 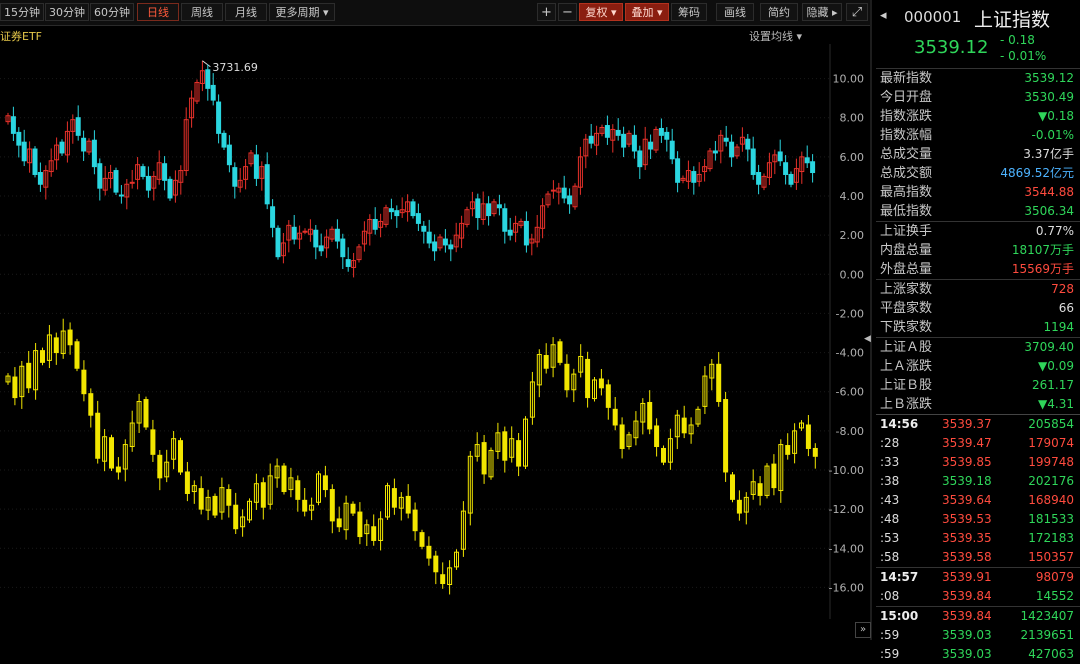 I want to click on tick-volume: 179074, so click(x=1051, y=443).